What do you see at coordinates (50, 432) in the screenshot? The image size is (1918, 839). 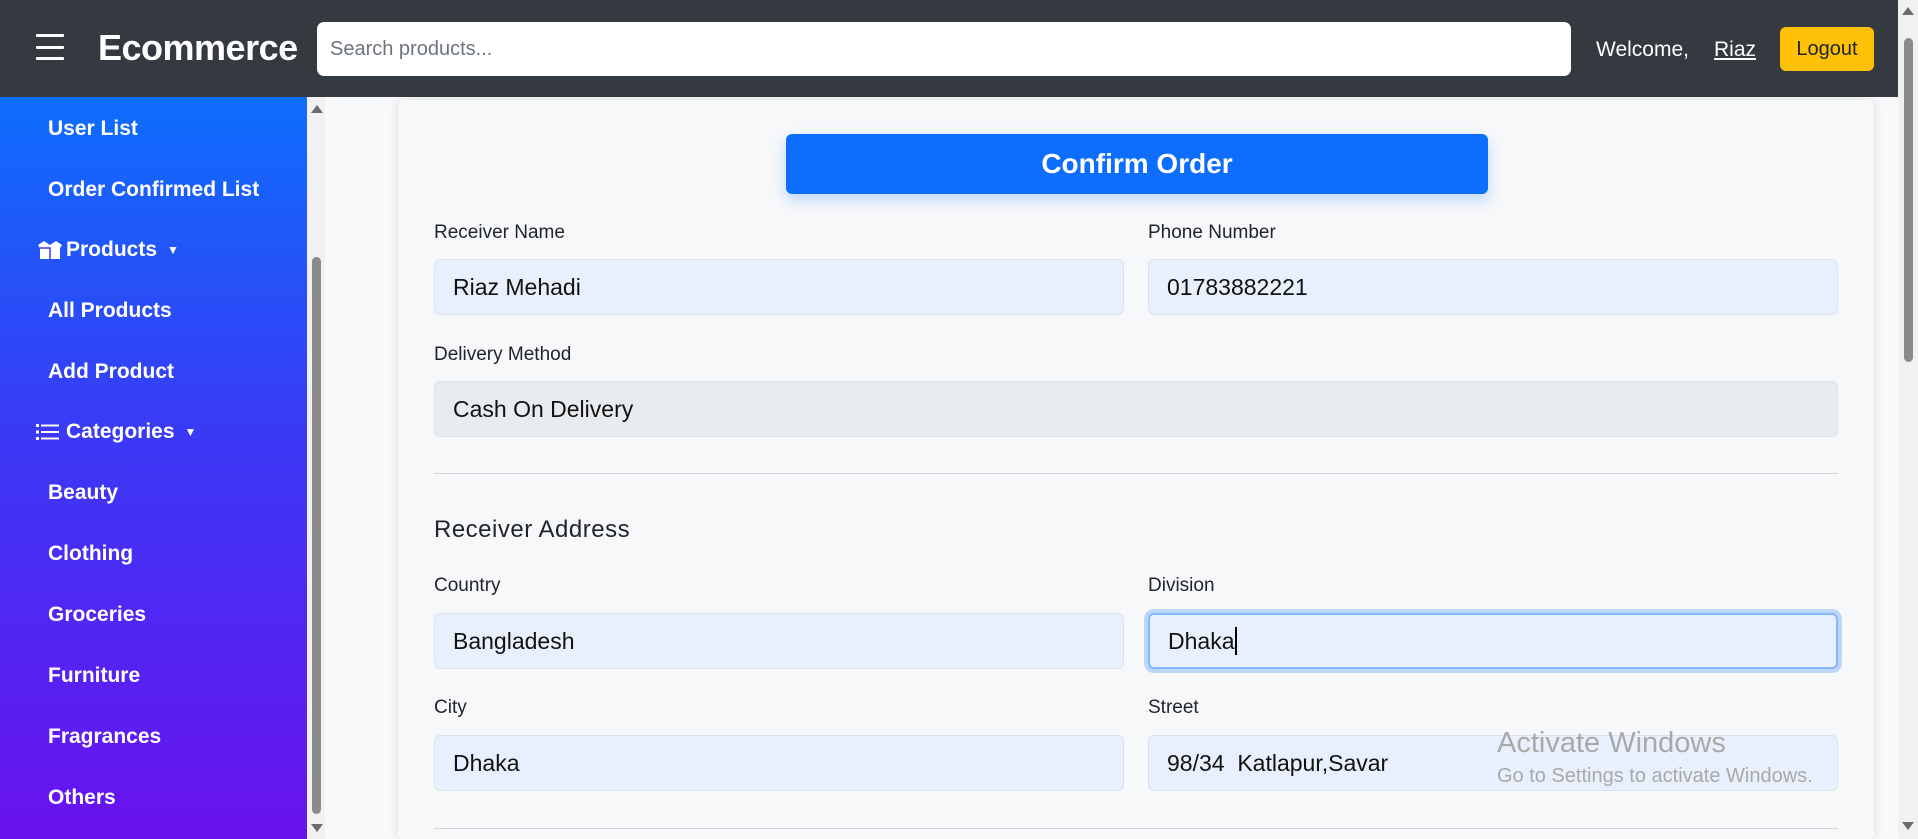 I see `list-icon` at bounding box center [50, 432].